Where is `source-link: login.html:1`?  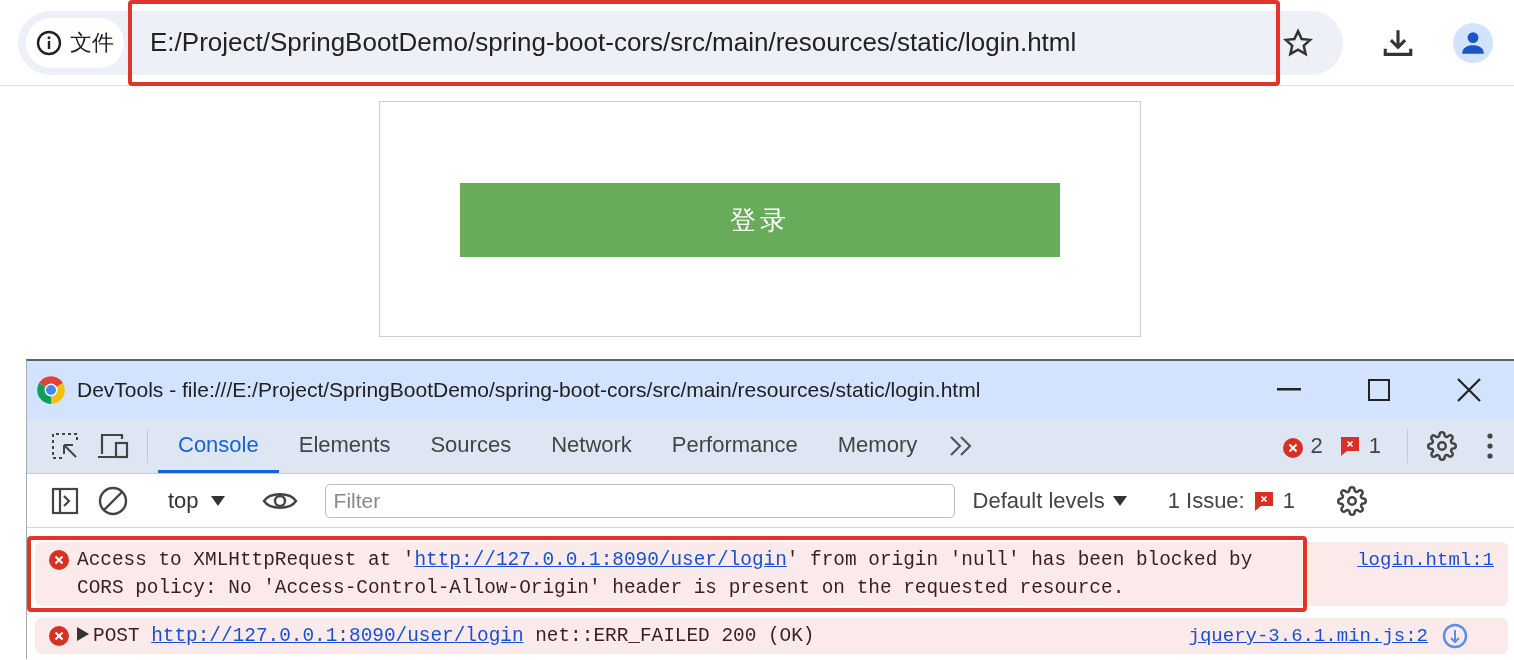 source-link: login.html:1 is located at coordinates (1425, 560).